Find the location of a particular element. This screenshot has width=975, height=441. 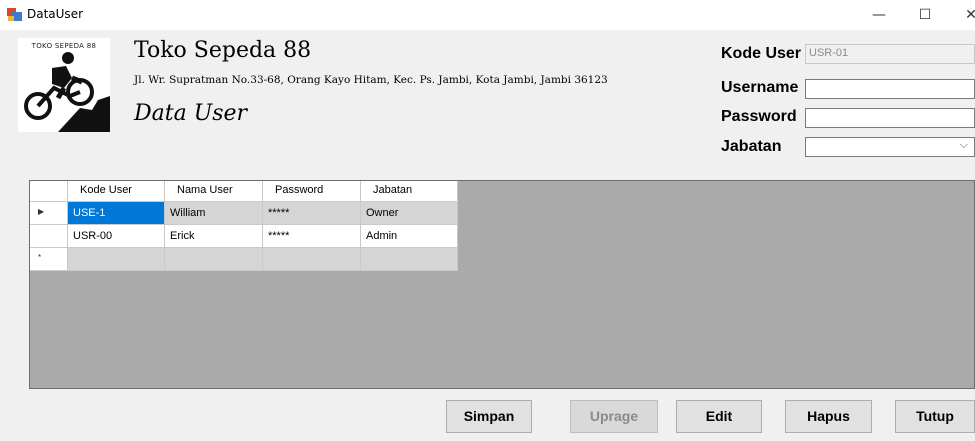

table-cell-password is located at coordinates (312, 259).